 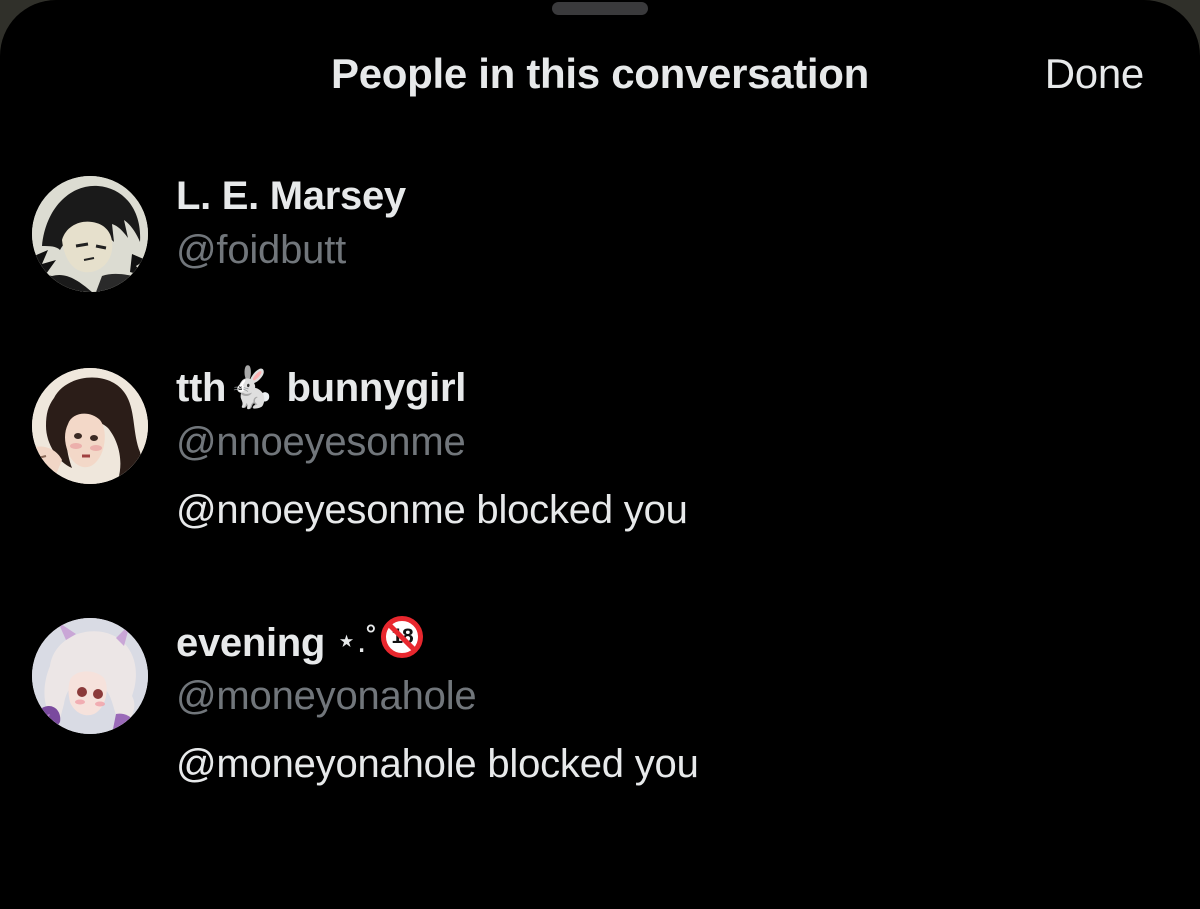 What do you see at coordinates (402, 637) in the screenshot?
I see `no-under-18-icon: 18` at bounding box center [402, 637].